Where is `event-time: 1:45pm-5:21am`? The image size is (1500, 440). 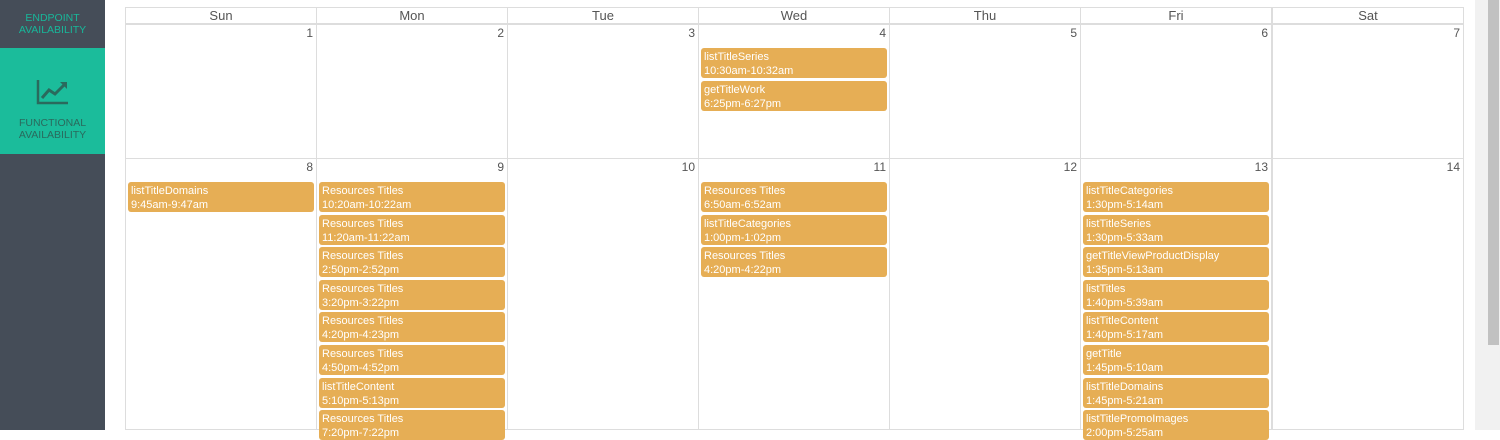
event-time: 1:45pm-5:21am is located at coordinates (1125, 401).